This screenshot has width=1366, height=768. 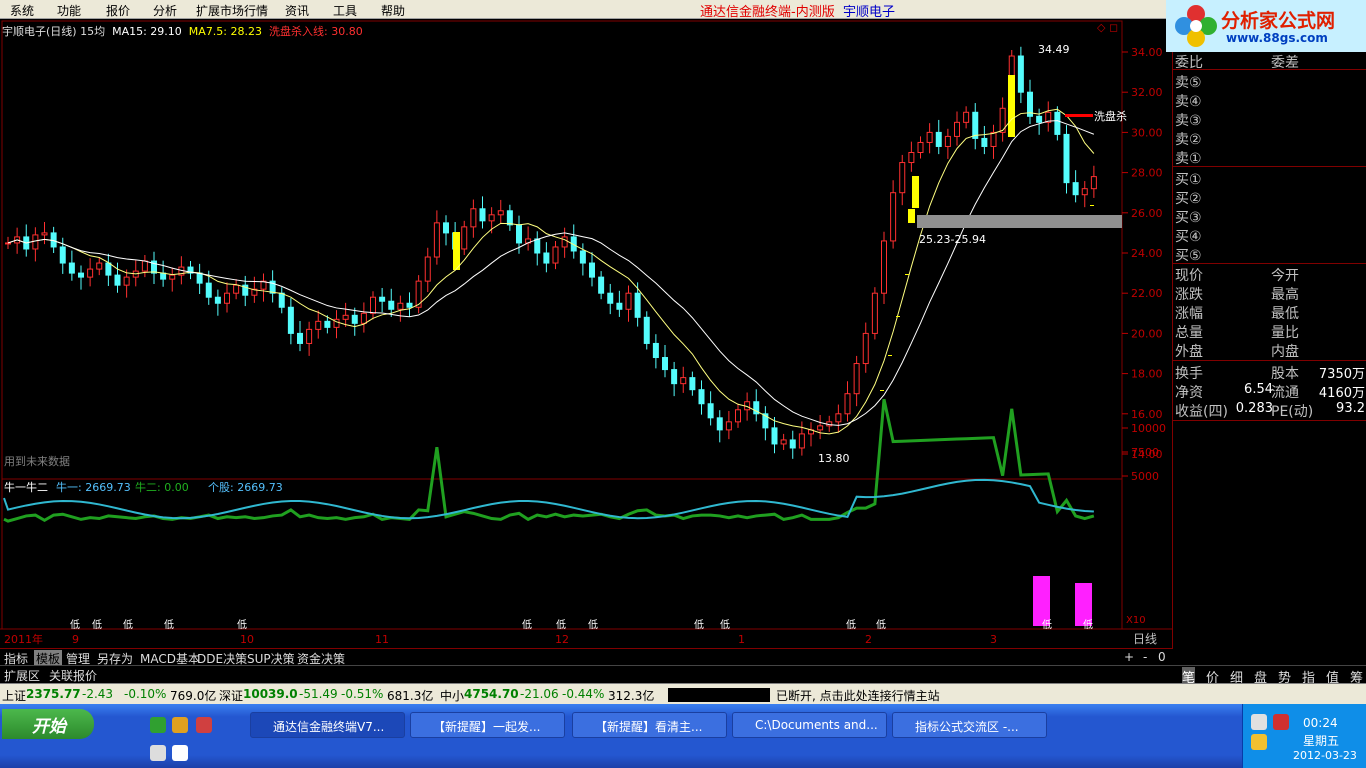 What do you see at coordinates (993, 639) in the screenshot?
I see `x-tick-label: 3` at bounding box center [993, 639].